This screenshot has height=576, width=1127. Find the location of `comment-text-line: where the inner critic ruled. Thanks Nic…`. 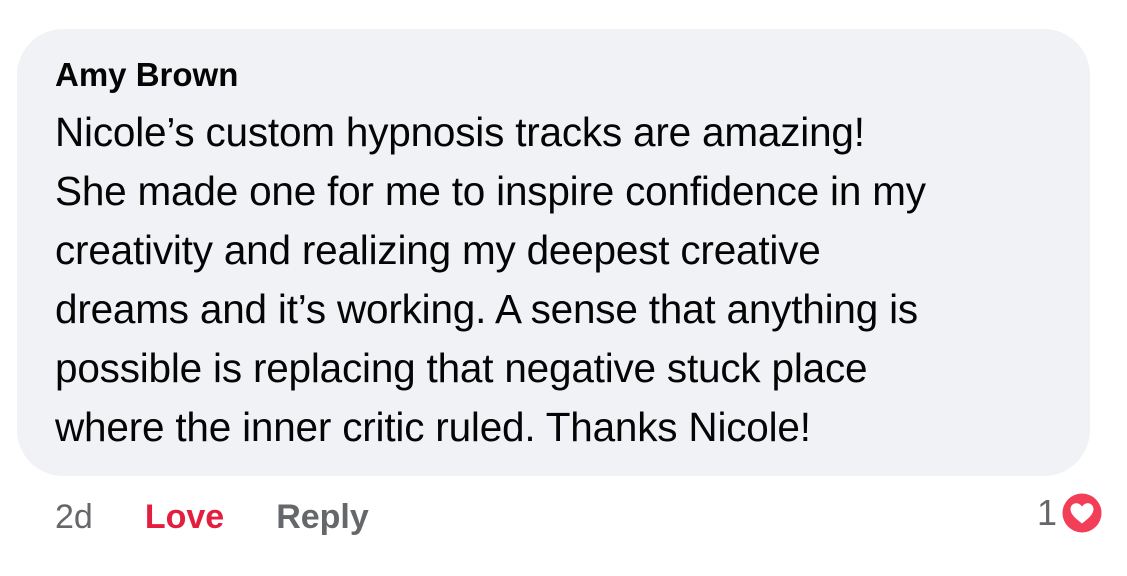

comment-text-line: where the inner critic ruled. Thanks Nic… is located at coordinates (433, 427).